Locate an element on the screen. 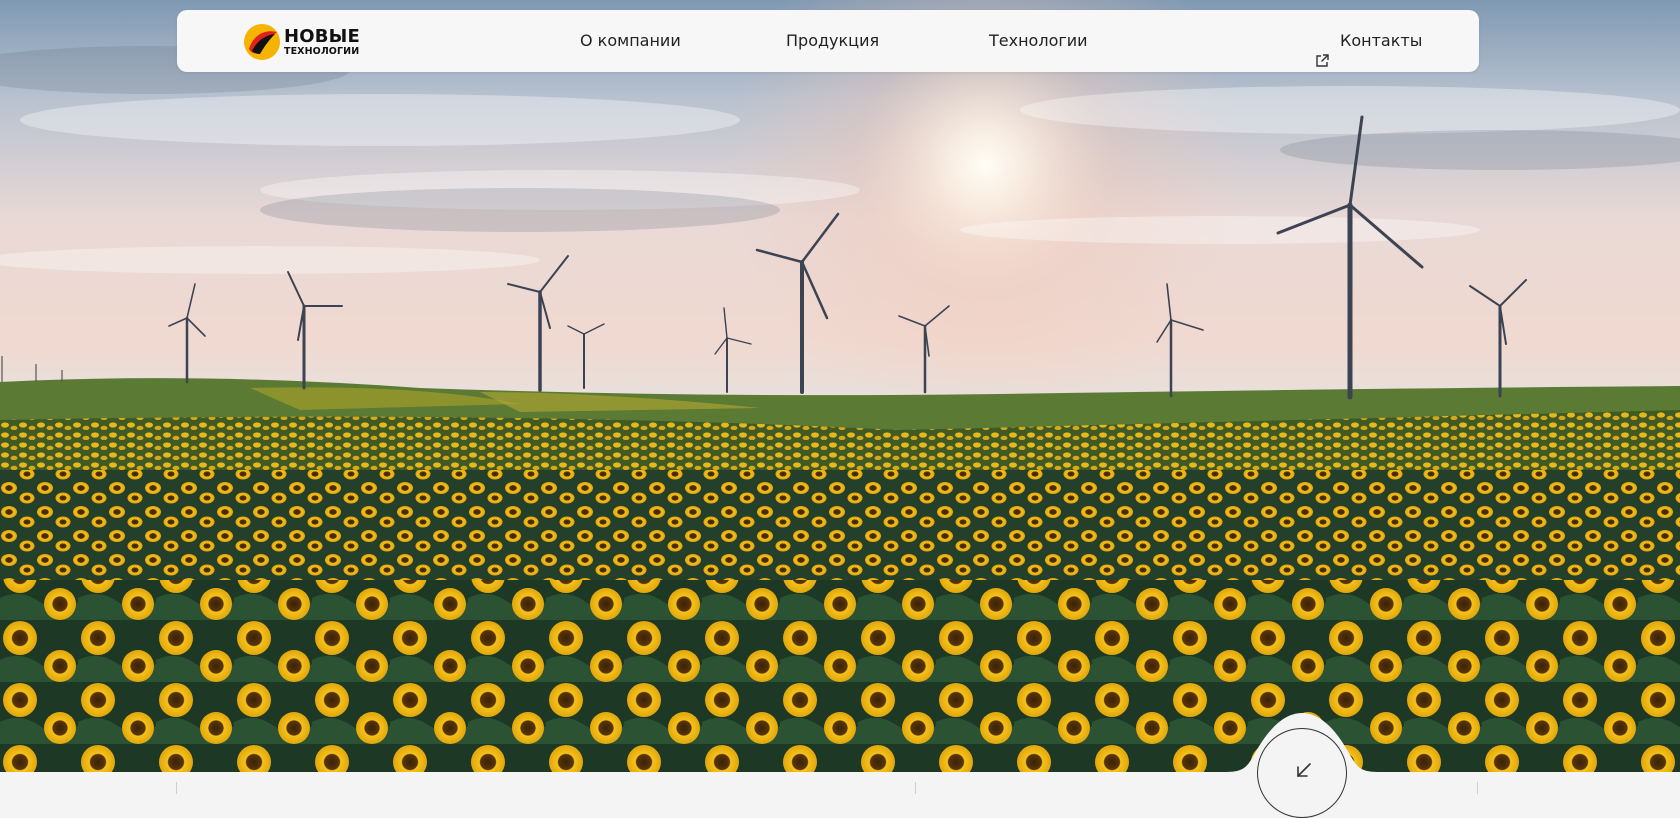 This screenshot has height=818, width=1680. logo-line1: НОВЫЕ is located at coordinates (322, 36).